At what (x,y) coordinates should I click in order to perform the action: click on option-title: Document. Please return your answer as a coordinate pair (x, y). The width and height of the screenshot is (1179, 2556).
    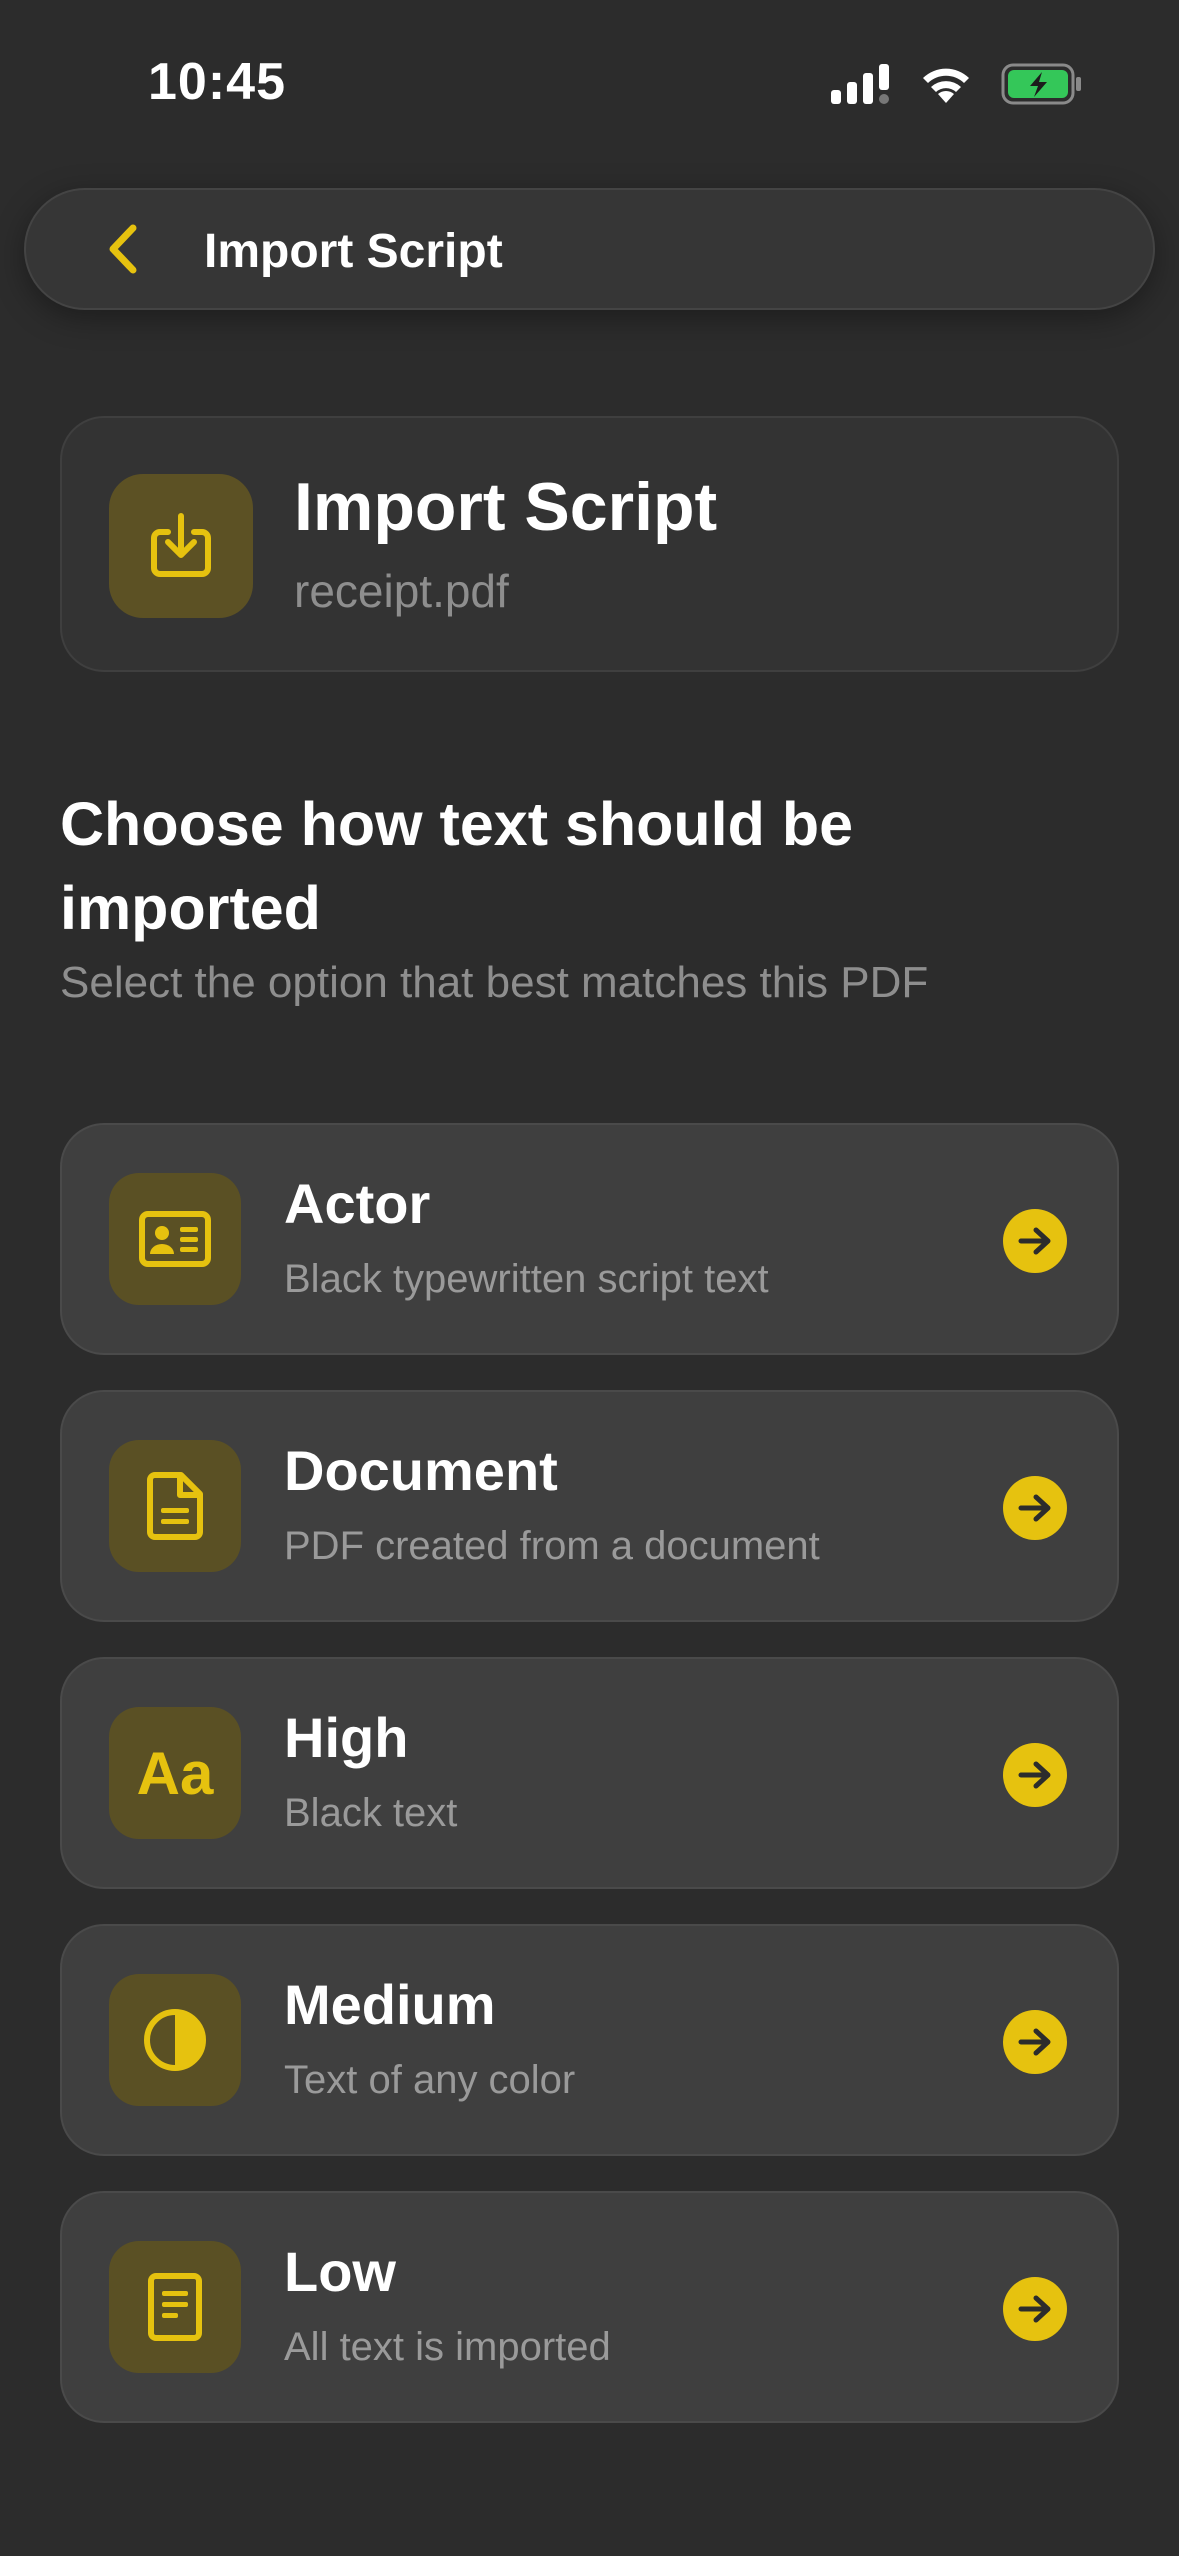
    Looking at the image, I should click on (421, 1470).